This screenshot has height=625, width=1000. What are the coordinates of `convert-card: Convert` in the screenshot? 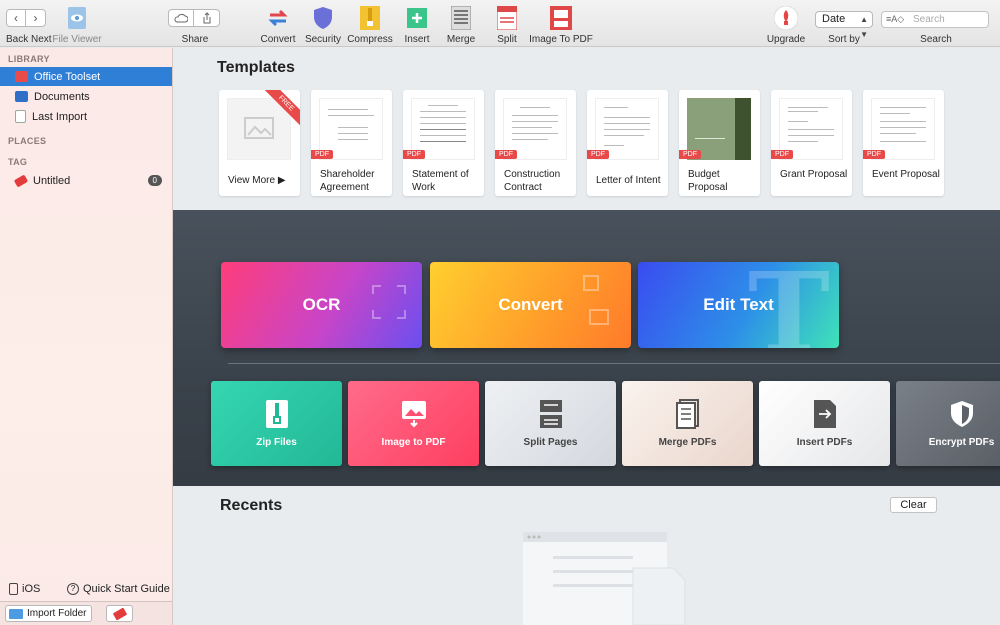 It's located at (530, 305).